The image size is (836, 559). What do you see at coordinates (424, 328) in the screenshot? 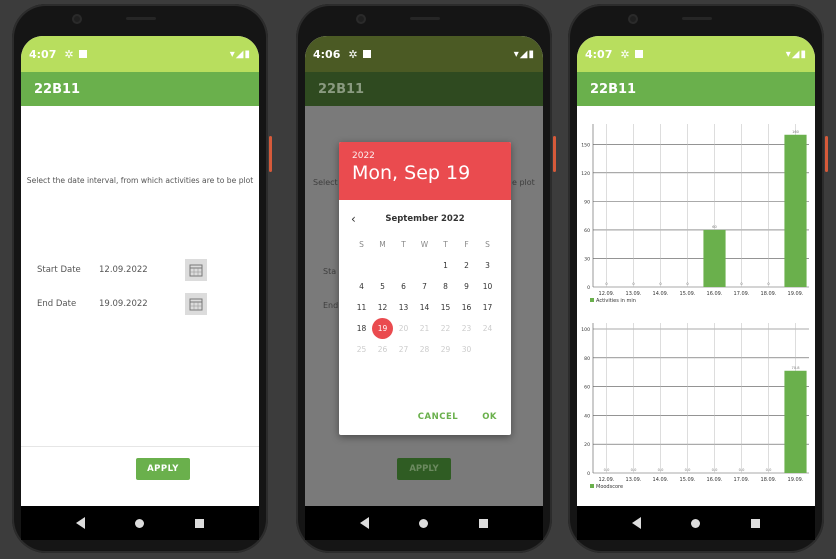
I see `calendar-day: 21` at bounding box center [424, 328].